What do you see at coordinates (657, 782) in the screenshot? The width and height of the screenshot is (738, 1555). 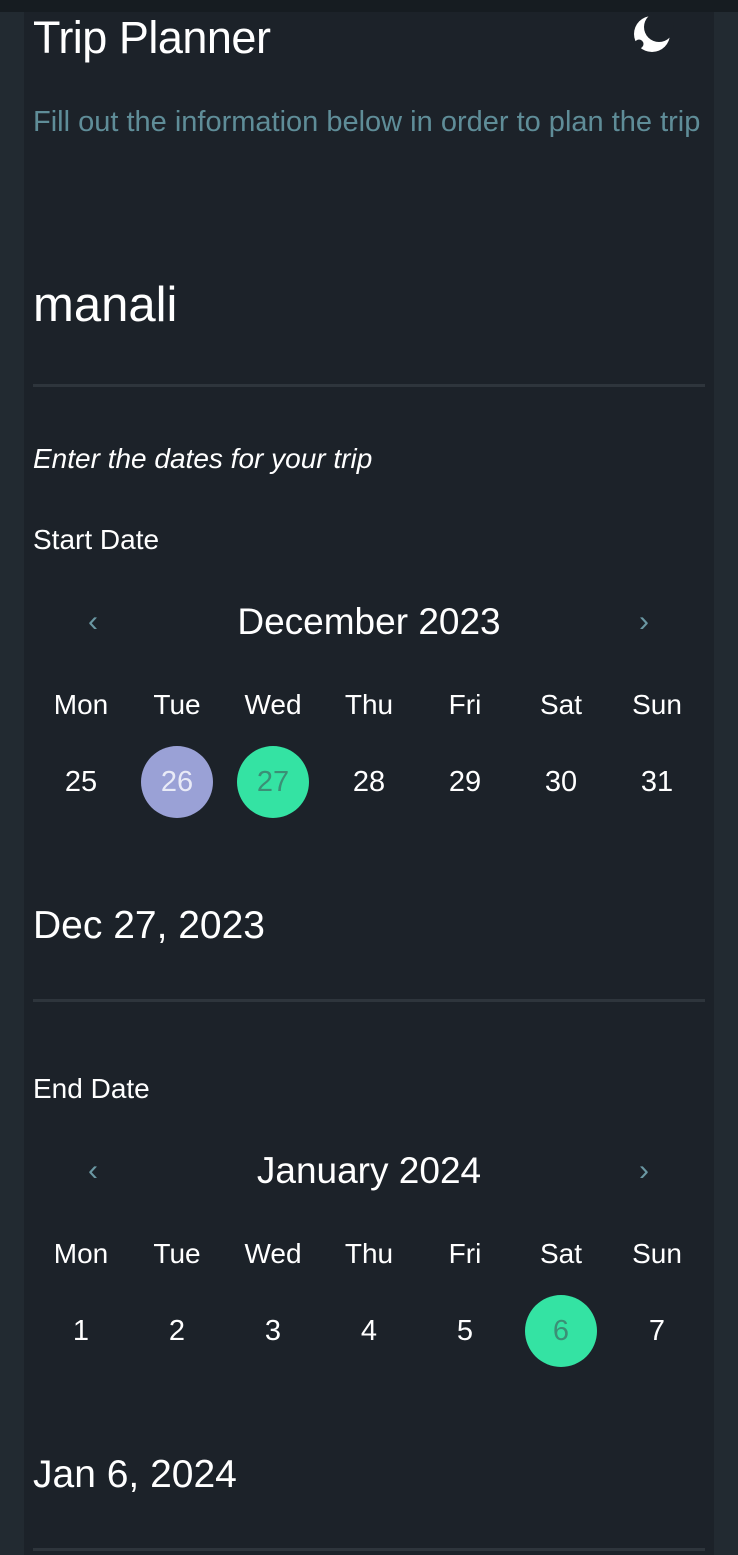 I see `calendar-day: 31` at bounding box center [657, 782].